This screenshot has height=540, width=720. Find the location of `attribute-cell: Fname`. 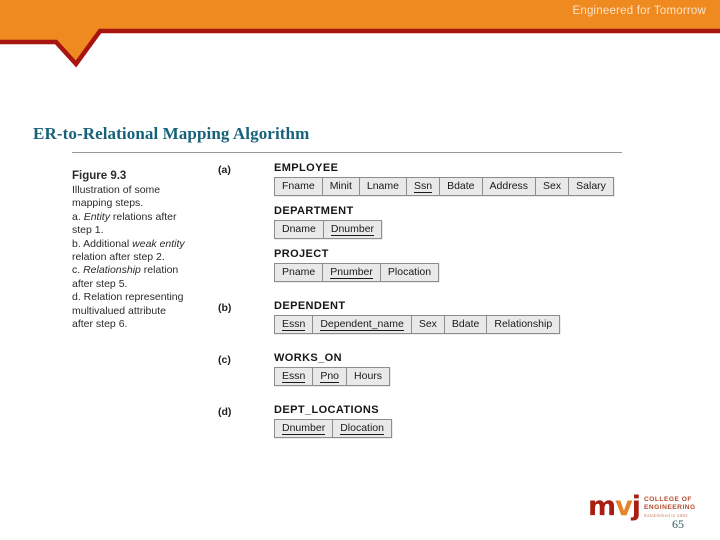

attribute-cell: Fname is located at coordinates (299, 186).